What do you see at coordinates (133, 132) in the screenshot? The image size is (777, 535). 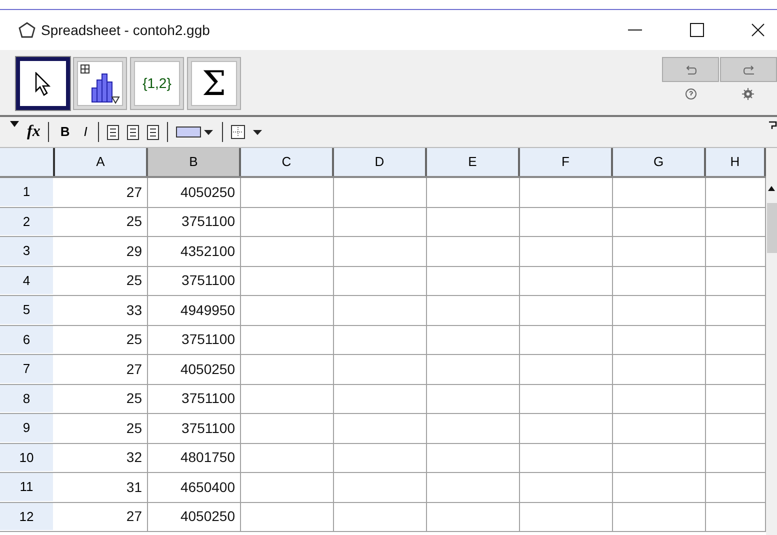 I see `align-center-icon` at bounding box center [133, 132].